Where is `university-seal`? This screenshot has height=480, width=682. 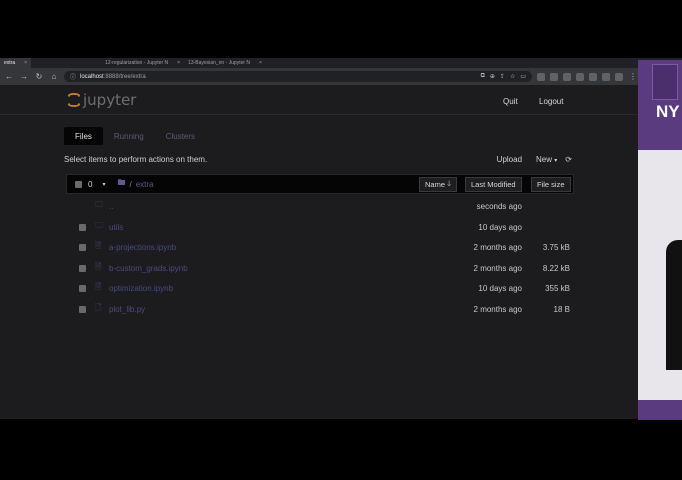 university-seal is located at coordinates (665, 82).